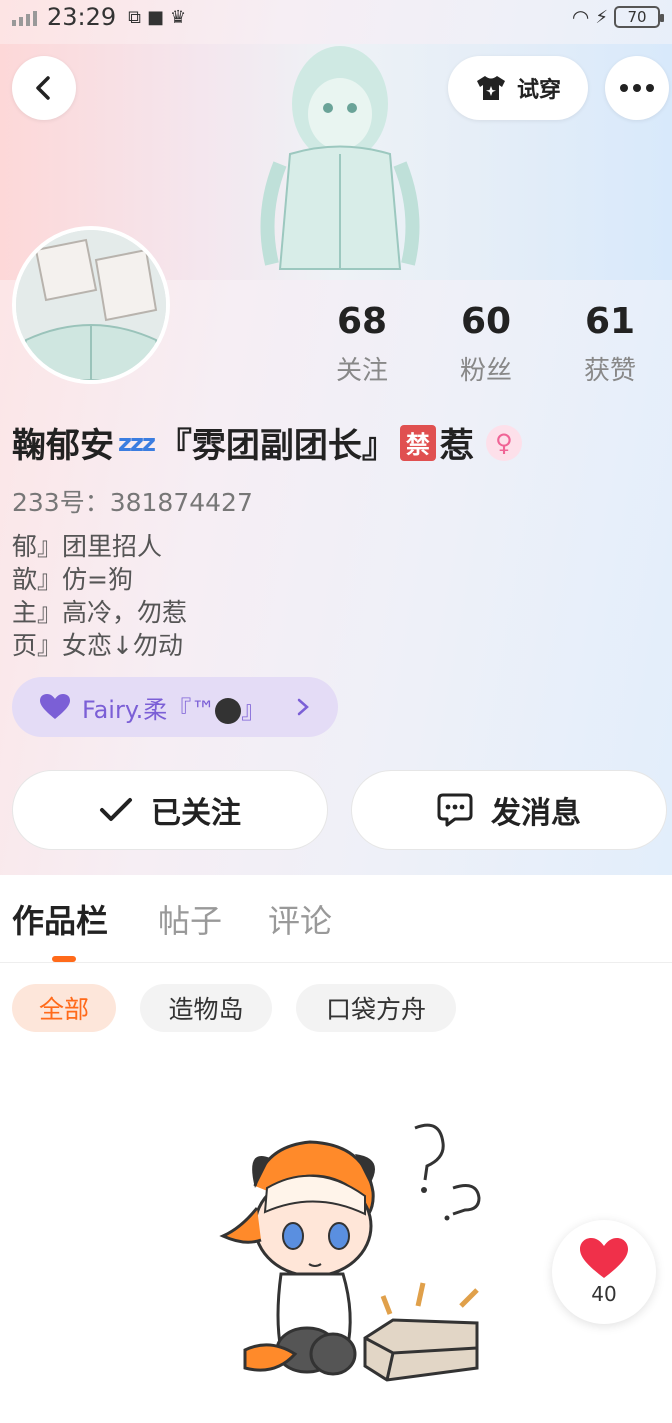 Image resolution: width=672 pixels, height=1423 pixels. What do you see at coordinates (149, 709) in the screenshot?
I see `fan-badge-prefix: Fairy.柔『™` at bounding box center [149, 709].